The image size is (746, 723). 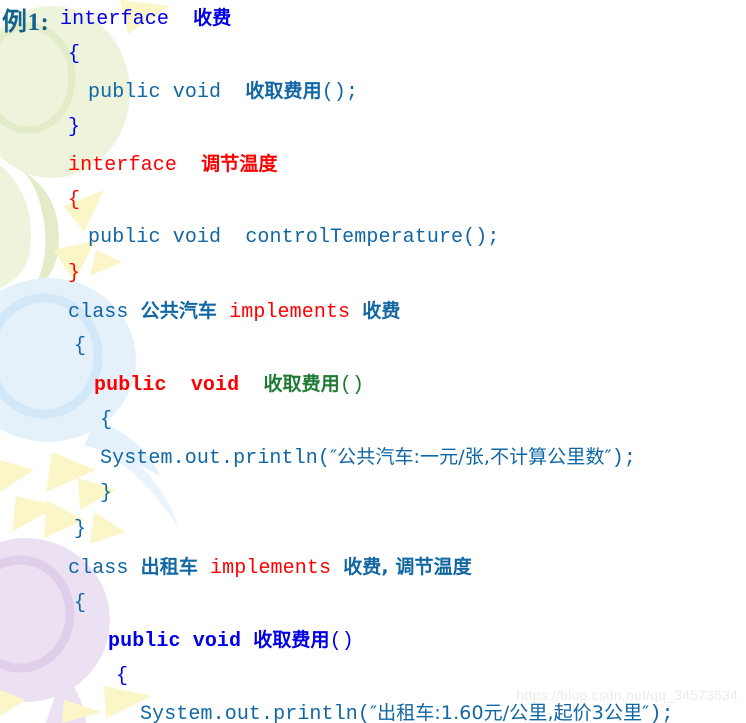 I want to click on code-line: public void controlTemperature();, so click(x=373, y=238).